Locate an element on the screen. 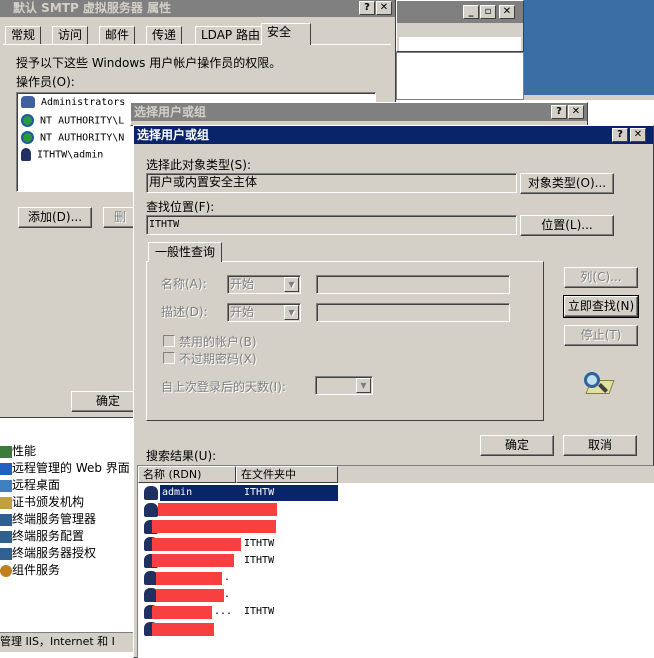 Image resolution: width=654 pixels, height=658 pixels. object-type-label: 选择此对象类型(S): is located at coordinates (199, 165).